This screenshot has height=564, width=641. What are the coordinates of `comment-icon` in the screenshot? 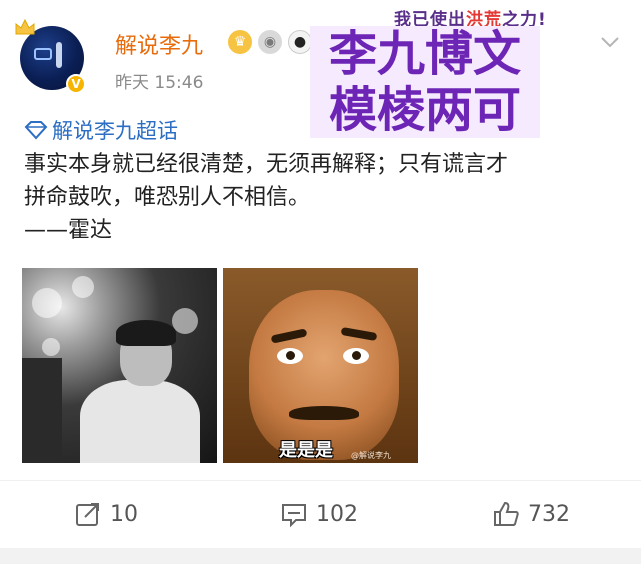 It's located at (294, 516).